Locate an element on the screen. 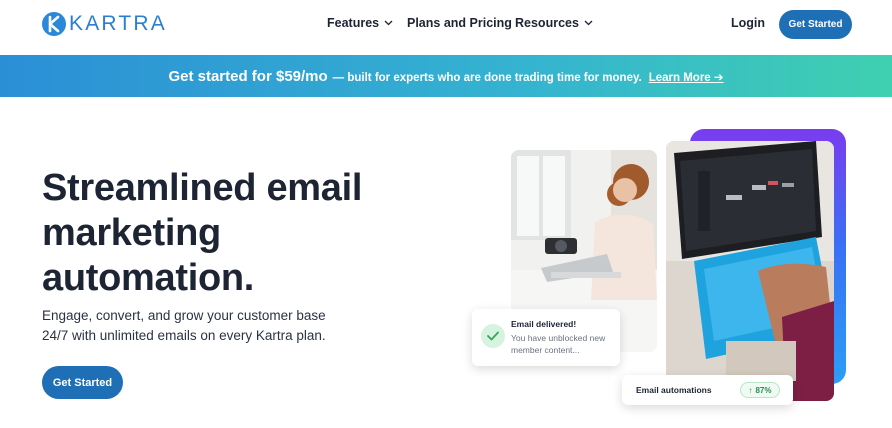 The width and height of the screenshot is (892, 428). check-icon is located at coordinates (493, 336).